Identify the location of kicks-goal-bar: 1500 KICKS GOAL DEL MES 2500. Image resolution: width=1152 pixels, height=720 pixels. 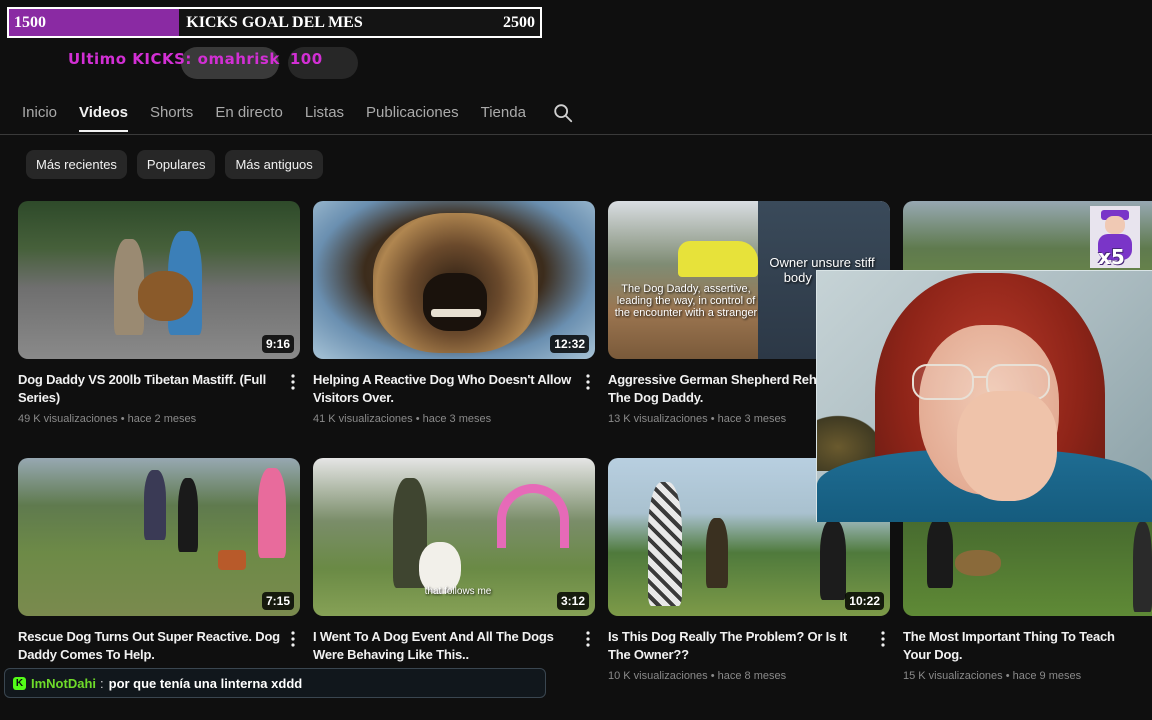
(274, 22).